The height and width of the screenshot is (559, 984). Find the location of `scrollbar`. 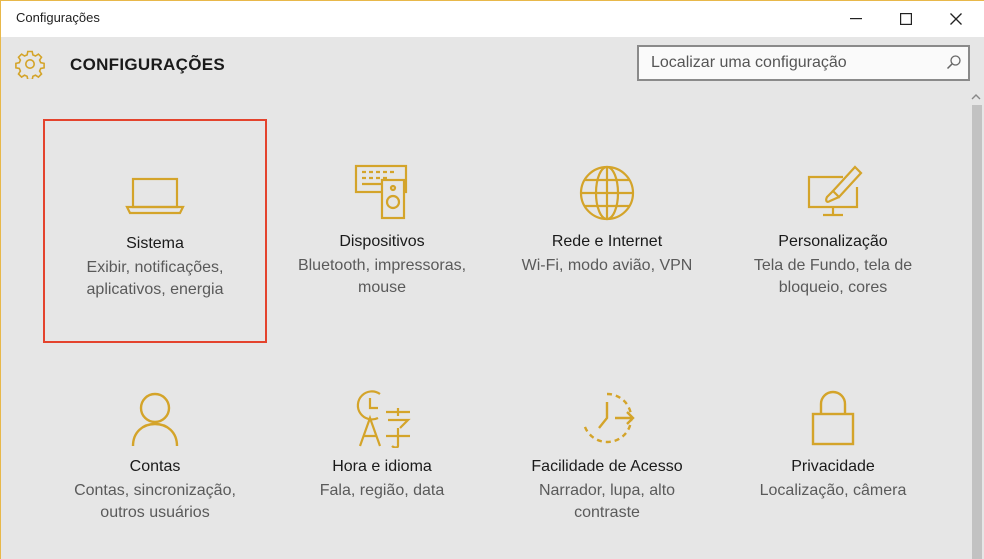

scrollbar is located at coordinates (976, 324).